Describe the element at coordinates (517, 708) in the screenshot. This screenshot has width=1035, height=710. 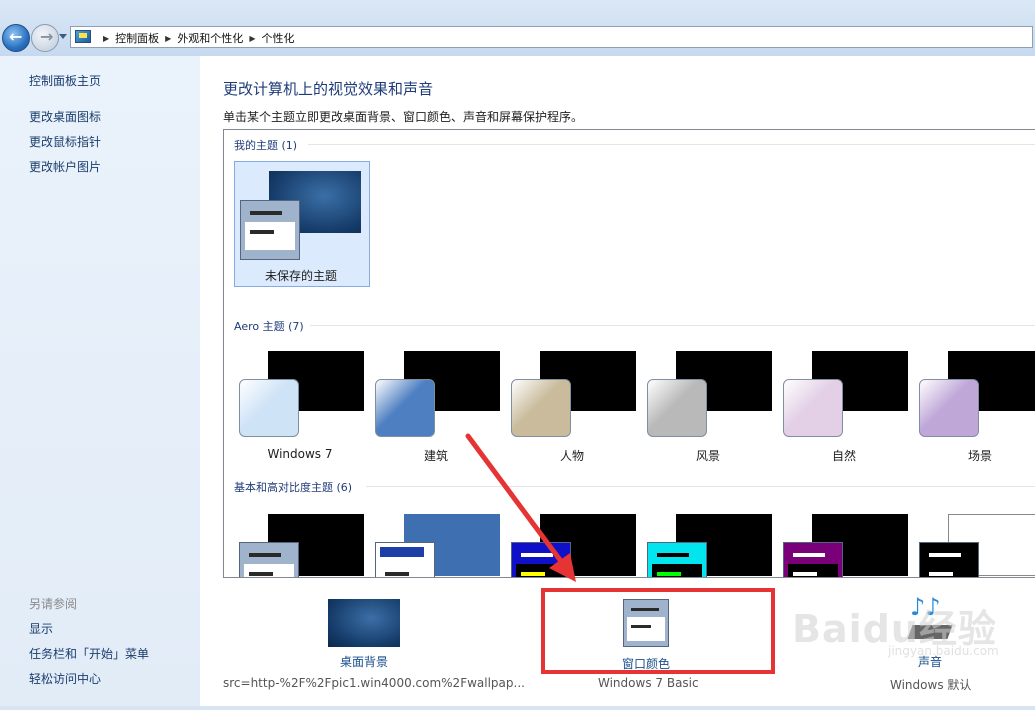
I see `window-bottom-edge` at that location.